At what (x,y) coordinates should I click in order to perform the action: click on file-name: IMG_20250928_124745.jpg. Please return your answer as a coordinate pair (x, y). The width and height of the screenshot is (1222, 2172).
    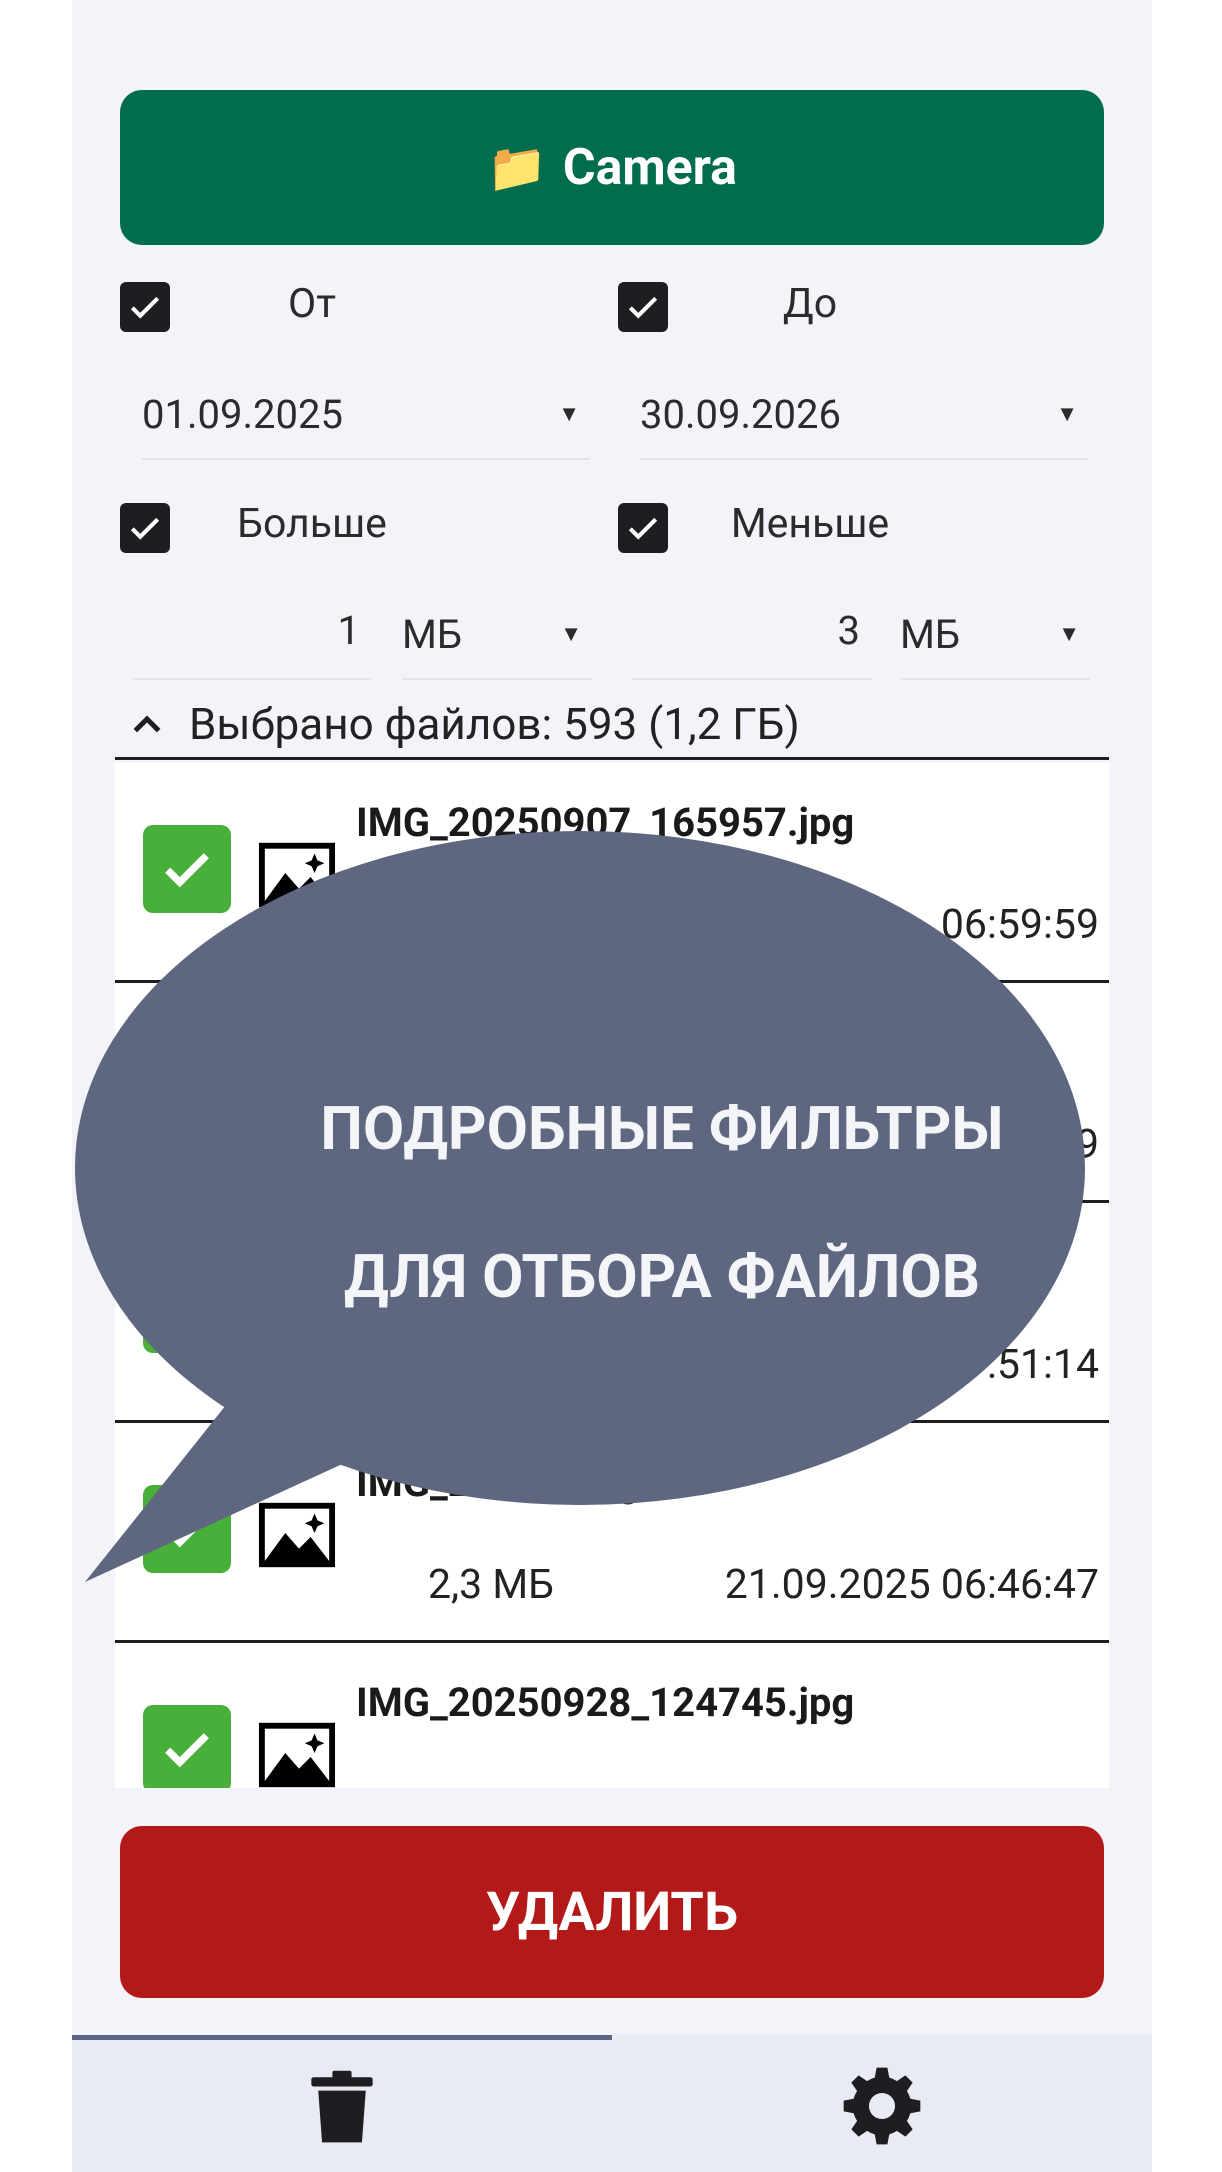
    Looking at the image, I should click on (605, 1702).